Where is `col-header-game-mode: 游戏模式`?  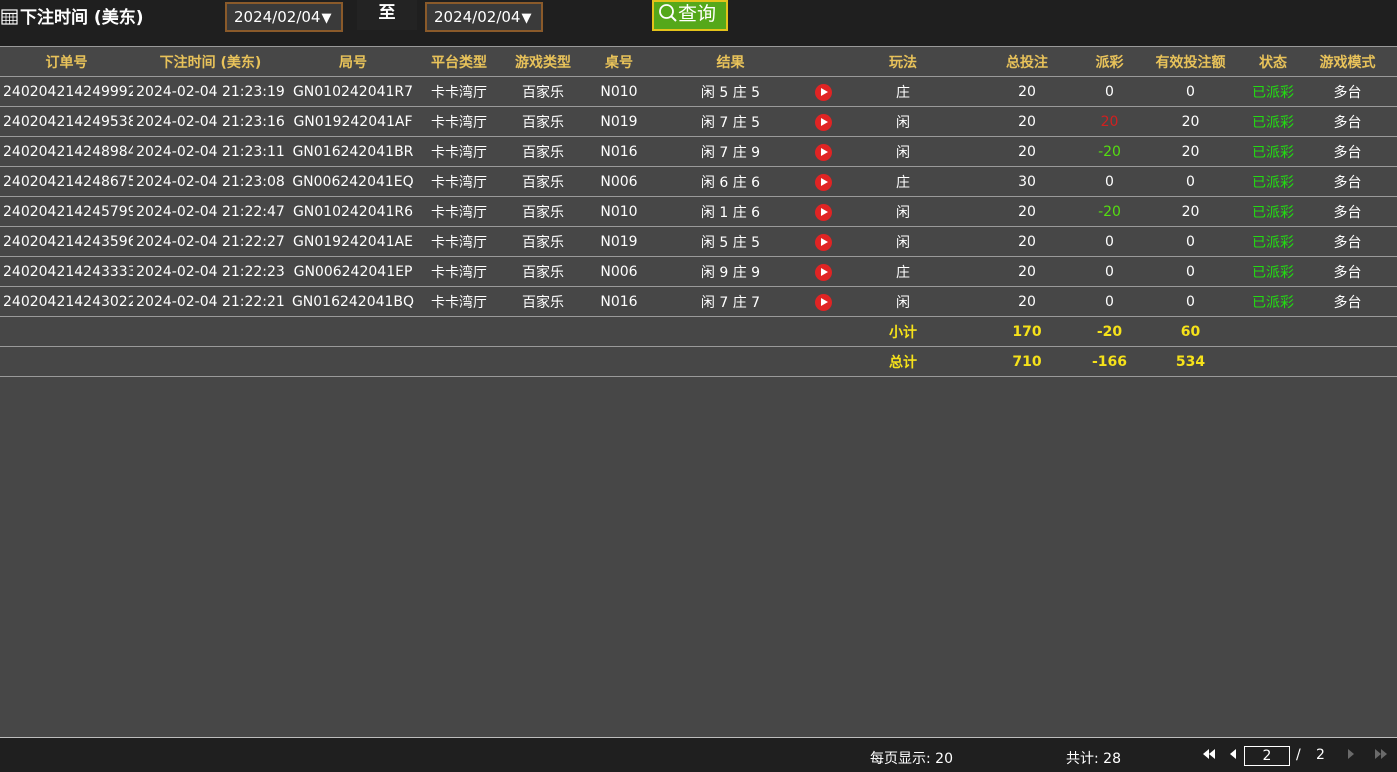 col-header-game-mode: 游戏模式 is located at coordinates (1347, 61).